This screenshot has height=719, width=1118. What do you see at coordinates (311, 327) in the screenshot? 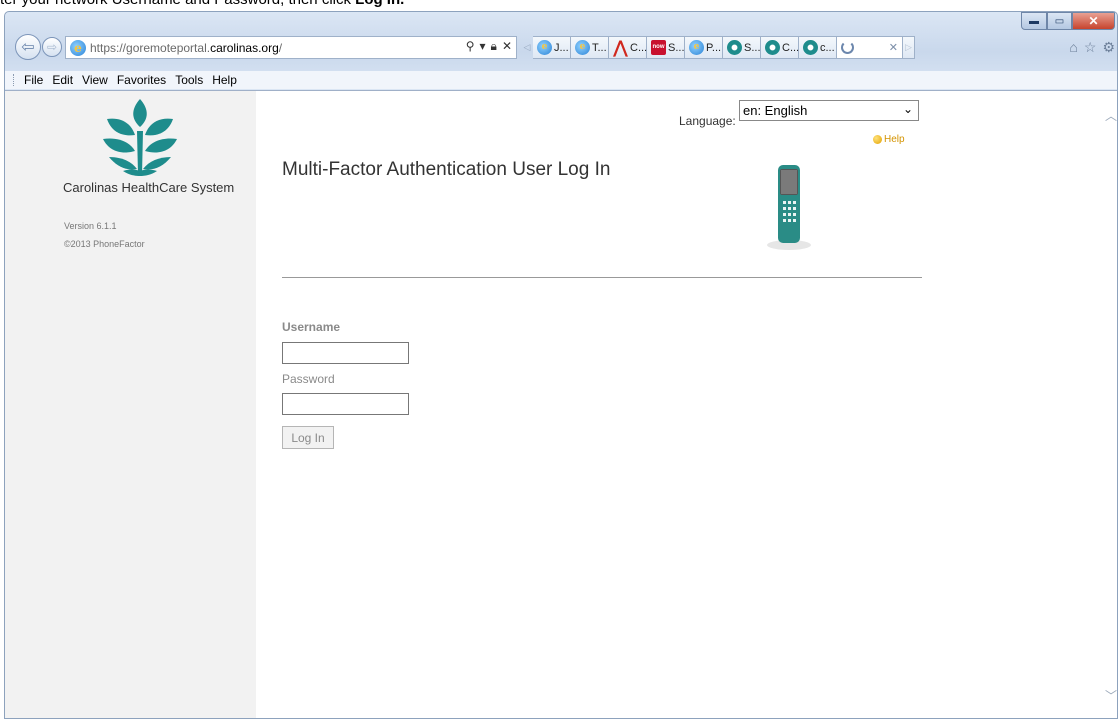
I see `username-label: Username` at bounding box center [311, 327].